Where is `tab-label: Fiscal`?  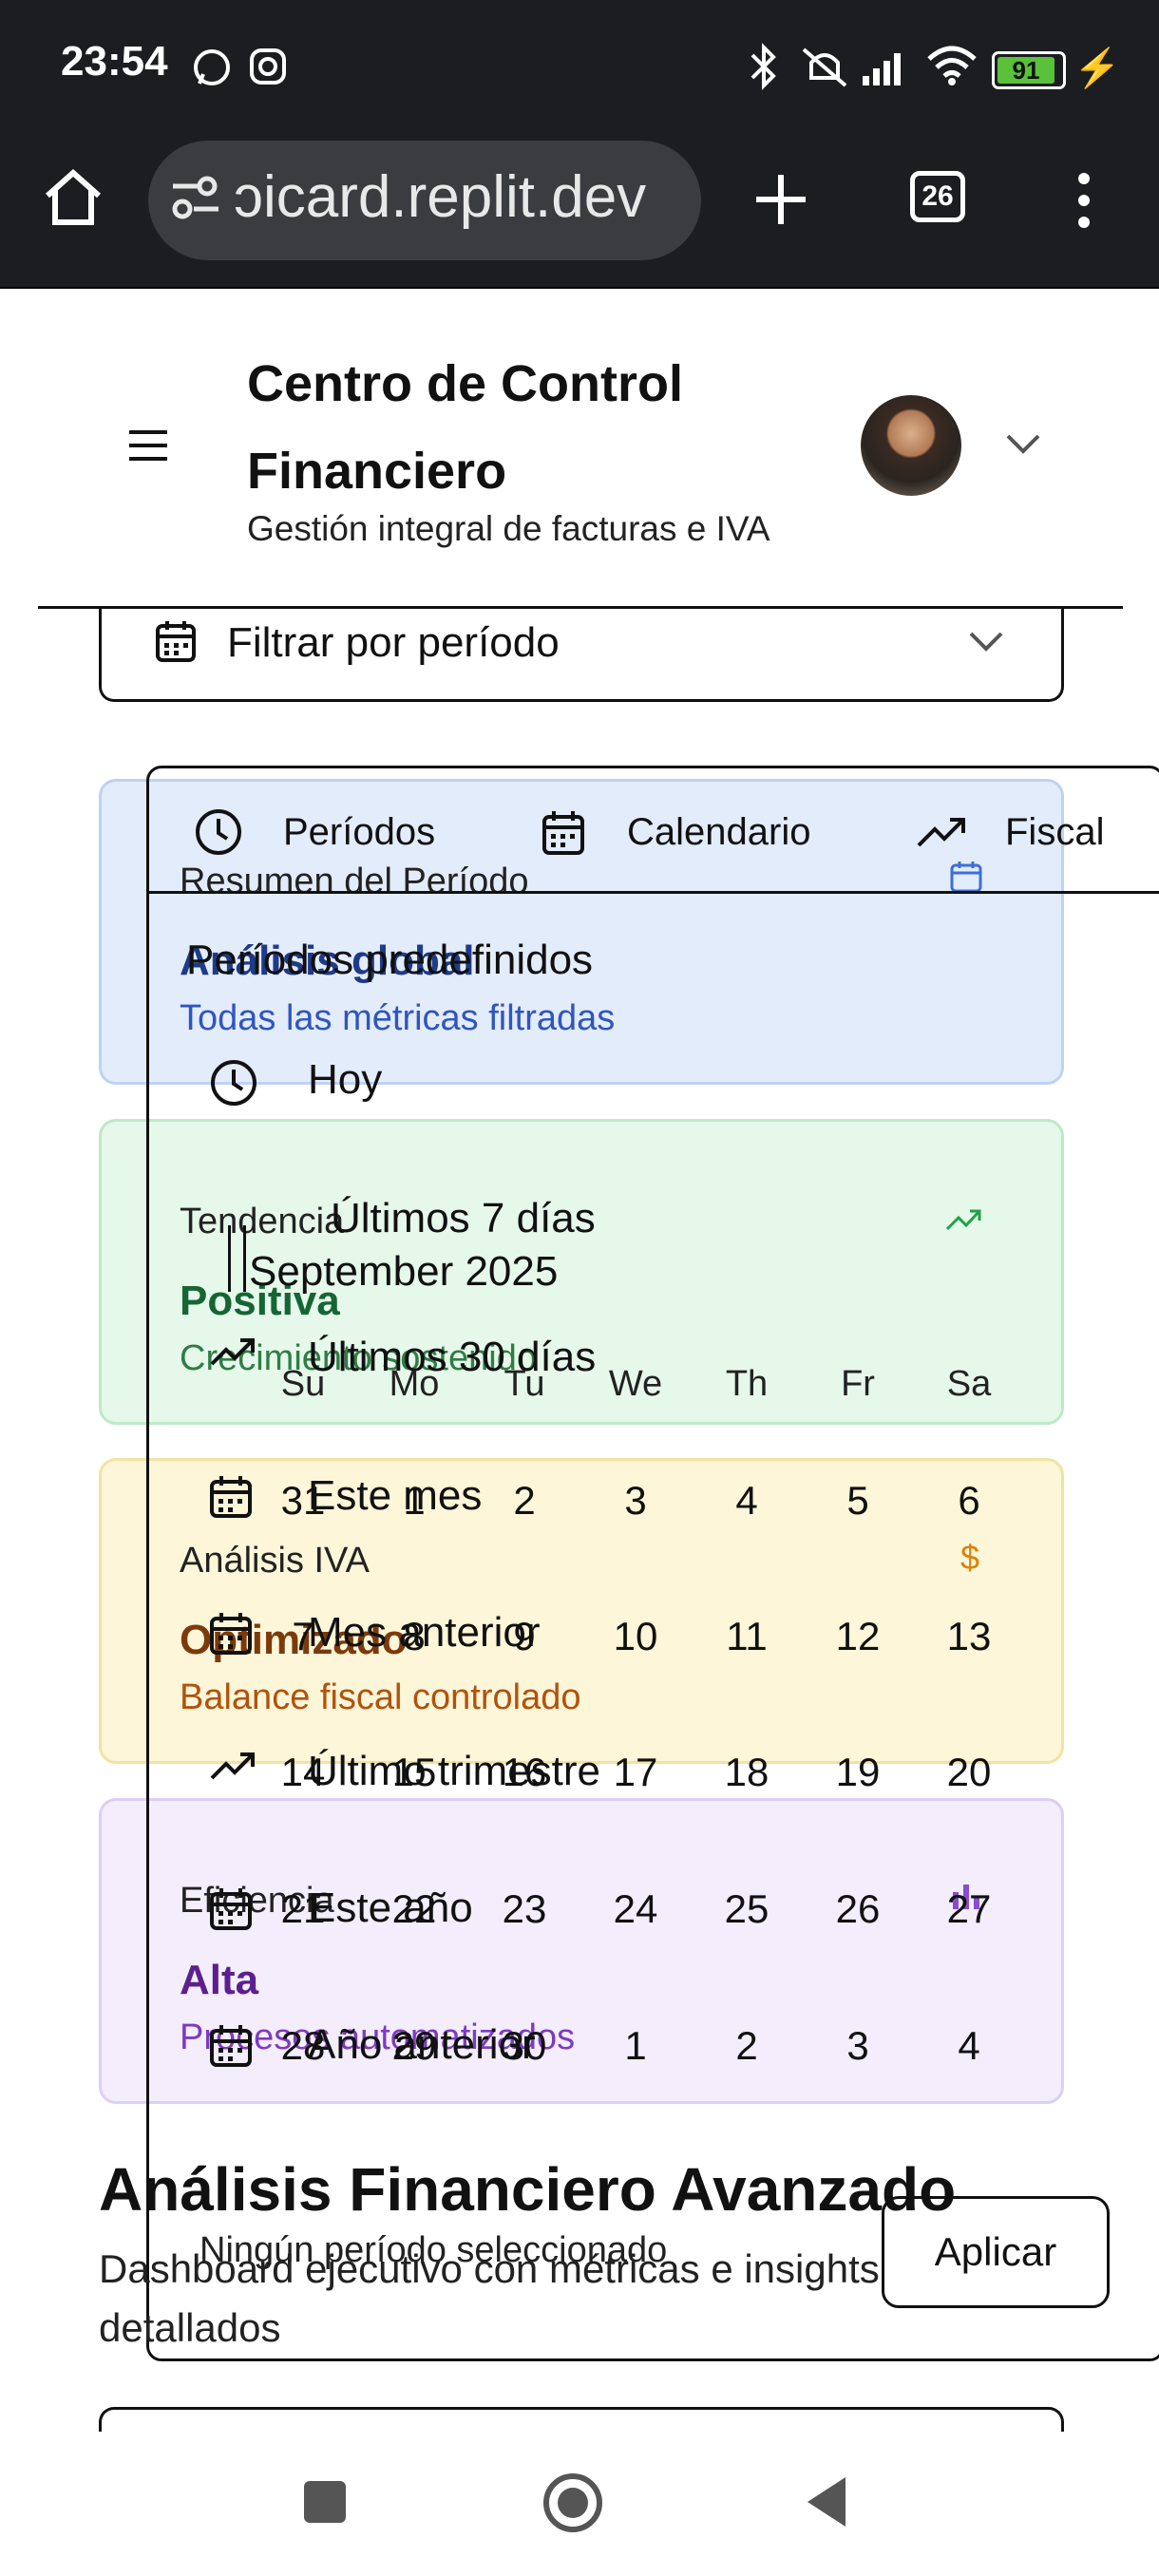 tab-label: Fiscal is located at coordinates (1055, 832).